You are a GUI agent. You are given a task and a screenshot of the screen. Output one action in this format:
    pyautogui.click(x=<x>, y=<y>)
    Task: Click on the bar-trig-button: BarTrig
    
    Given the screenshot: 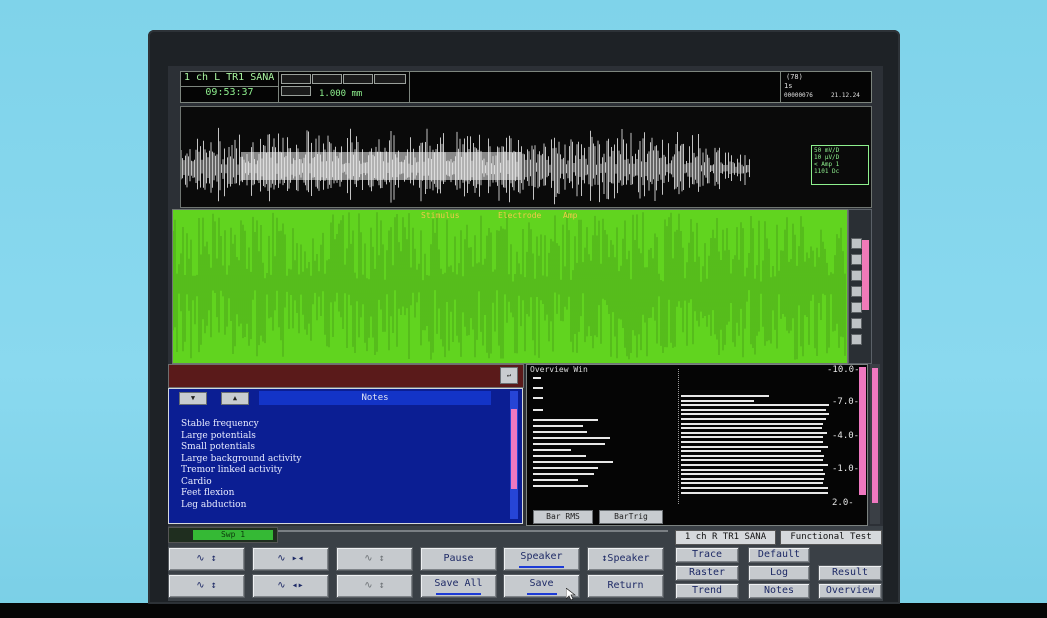 What is the action you would take?
    pyautogui.click(x=631, y=517)
    